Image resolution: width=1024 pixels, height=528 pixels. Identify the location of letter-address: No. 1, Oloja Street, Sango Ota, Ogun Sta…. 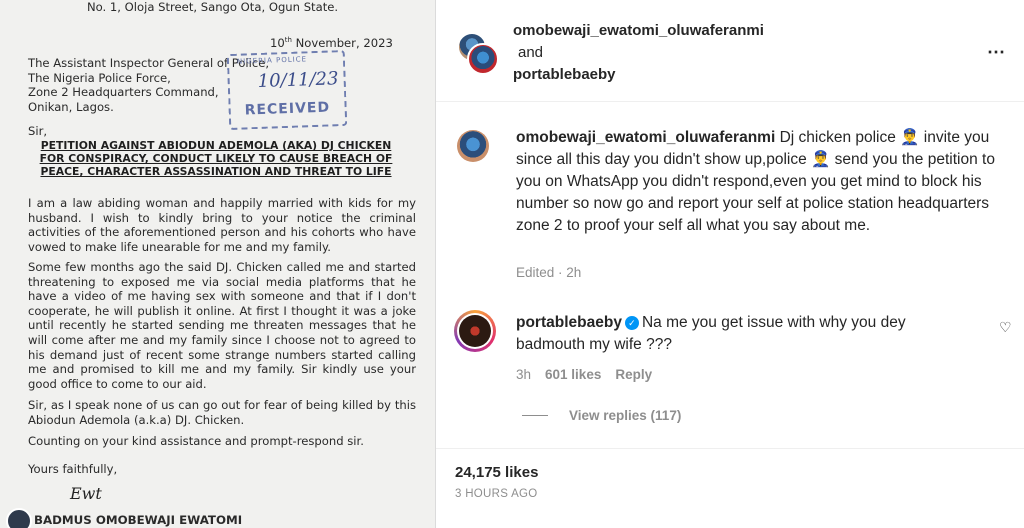
(213, 7).